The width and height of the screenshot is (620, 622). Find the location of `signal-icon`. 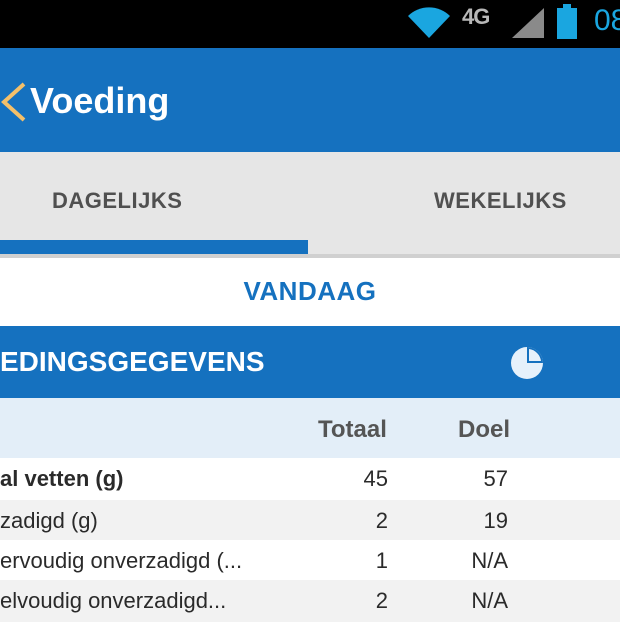

signal-icon is located at coordinates (528, 23).